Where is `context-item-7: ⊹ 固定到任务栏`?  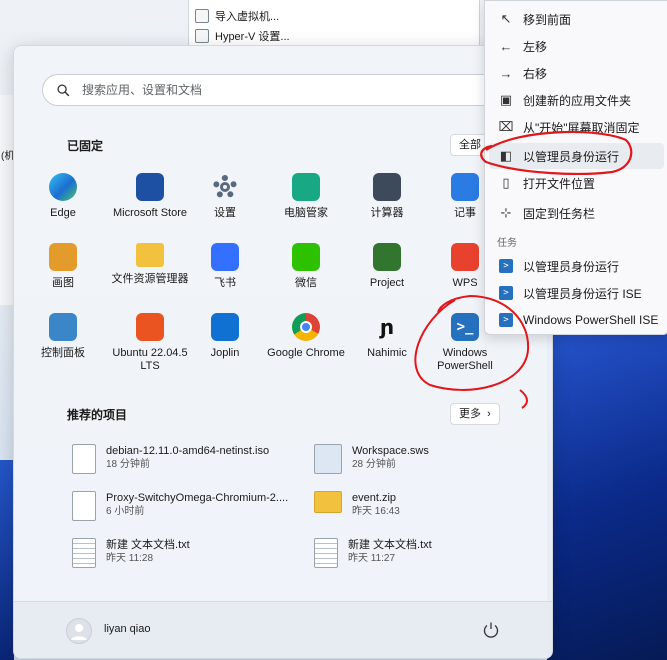 context-item-7: ⊹ 固定到任务栏 is located at coordinates (576, 213).